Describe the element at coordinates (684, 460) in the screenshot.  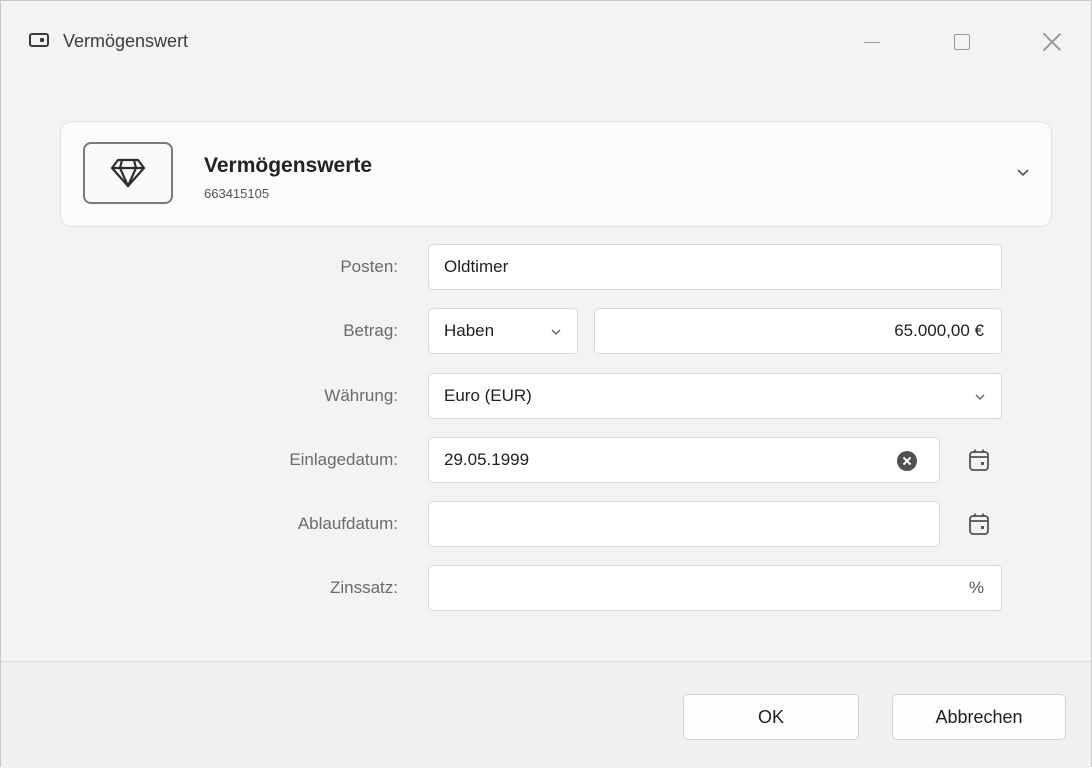
I see `einlagedatum-input: 29.05.1999` at that location.